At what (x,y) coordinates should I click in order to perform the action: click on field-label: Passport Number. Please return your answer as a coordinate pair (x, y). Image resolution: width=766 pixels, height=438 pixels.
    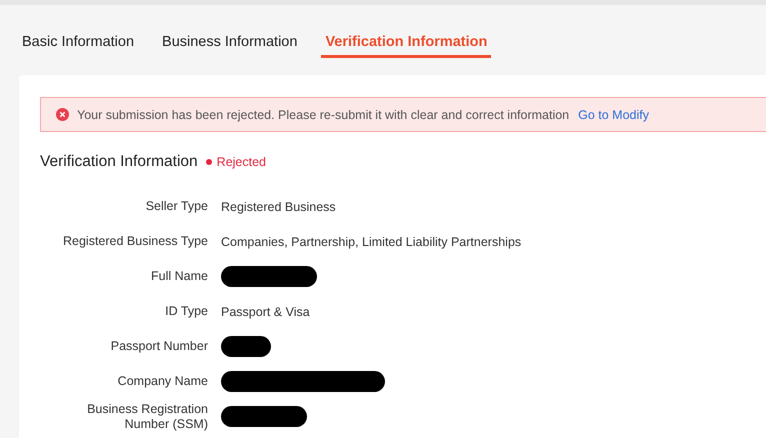
    Looking at the image, I should click on (159, 346).